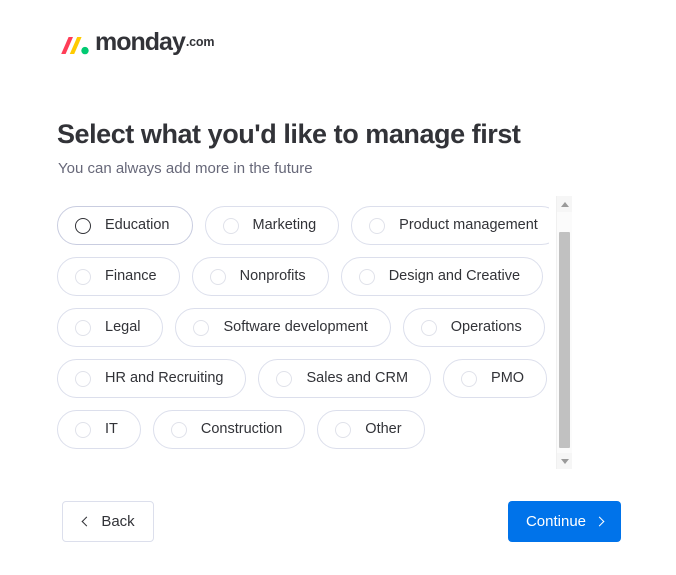 This screenshot has height=575, width=676. Describe the element at coordinates (185, 168) in the screenshot. I see `page-subtitle: You can always add more in the future` at that location.